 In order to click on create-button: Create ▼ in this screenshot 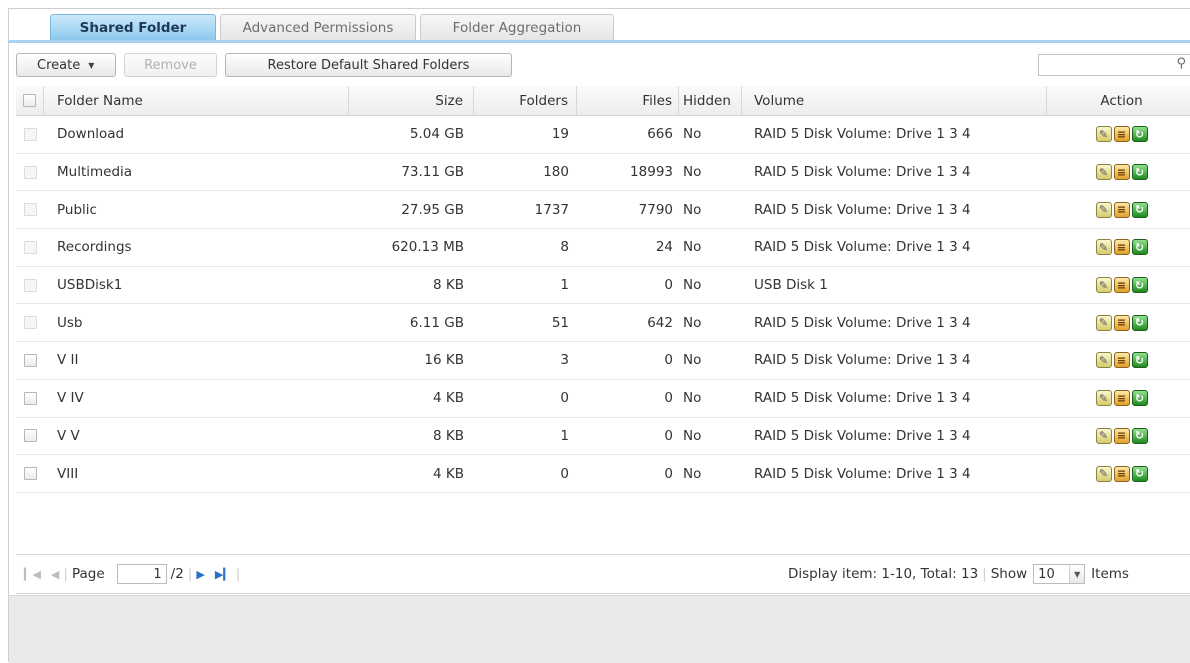, I will do `click(66, 65)`.